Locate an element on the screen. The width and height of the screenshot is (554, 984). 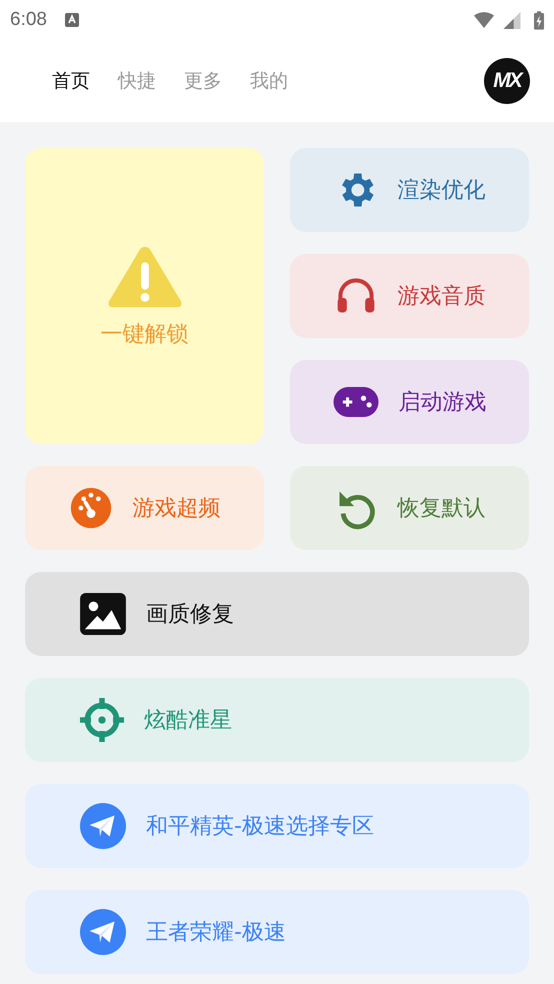
signal-icon is located at coordinates (512, 20).